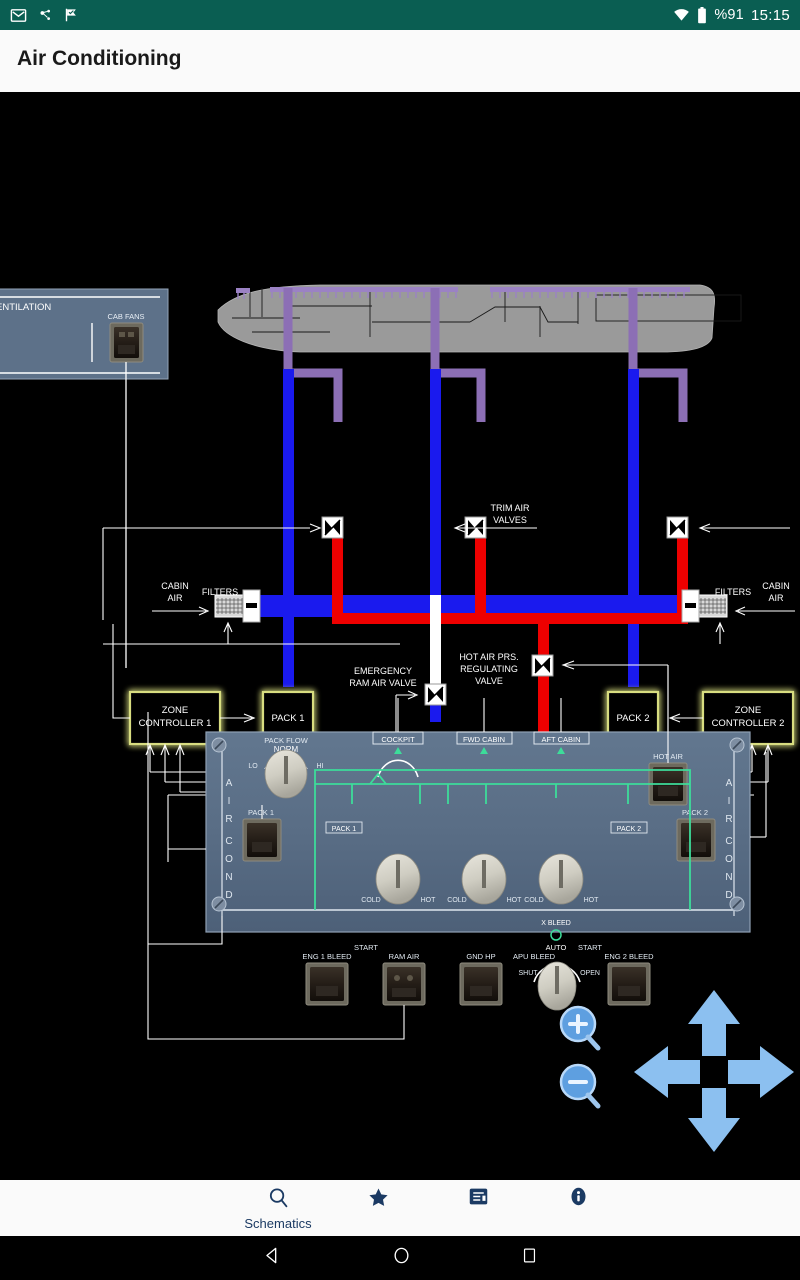 This screenshot has height=1280, width=800. Describe the element at coordinates (44, 15) in the screenshot. I see `status-bar-left-icons` at that location.